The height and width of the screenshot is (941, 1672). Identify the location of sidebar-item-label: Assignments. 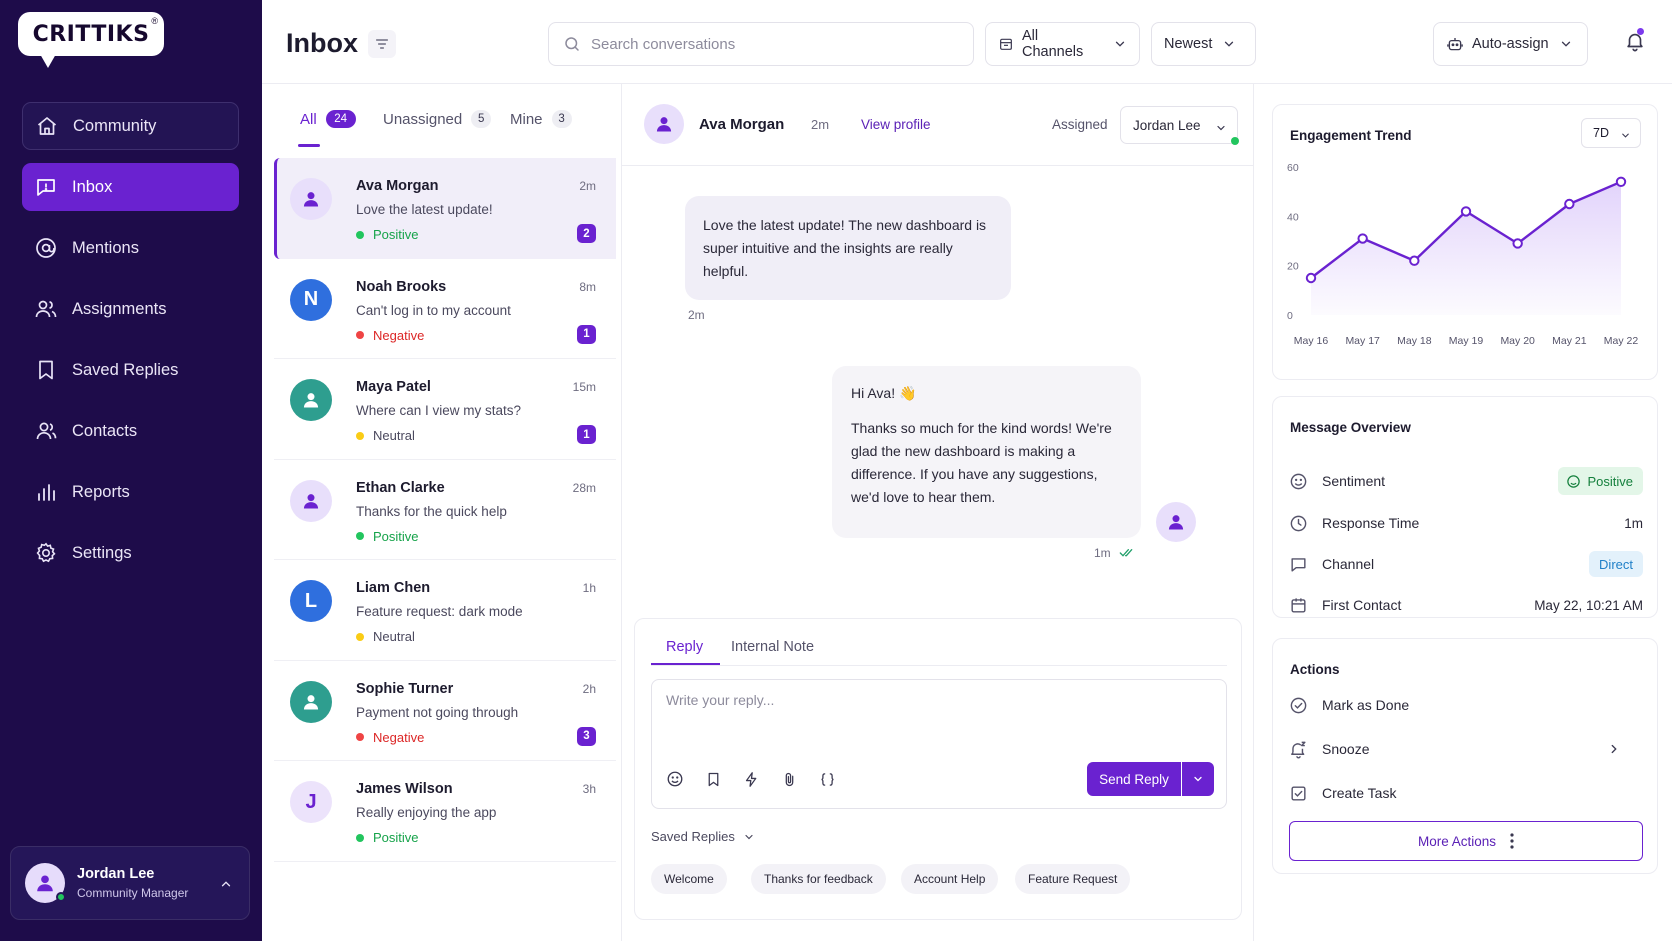
(119, 308).